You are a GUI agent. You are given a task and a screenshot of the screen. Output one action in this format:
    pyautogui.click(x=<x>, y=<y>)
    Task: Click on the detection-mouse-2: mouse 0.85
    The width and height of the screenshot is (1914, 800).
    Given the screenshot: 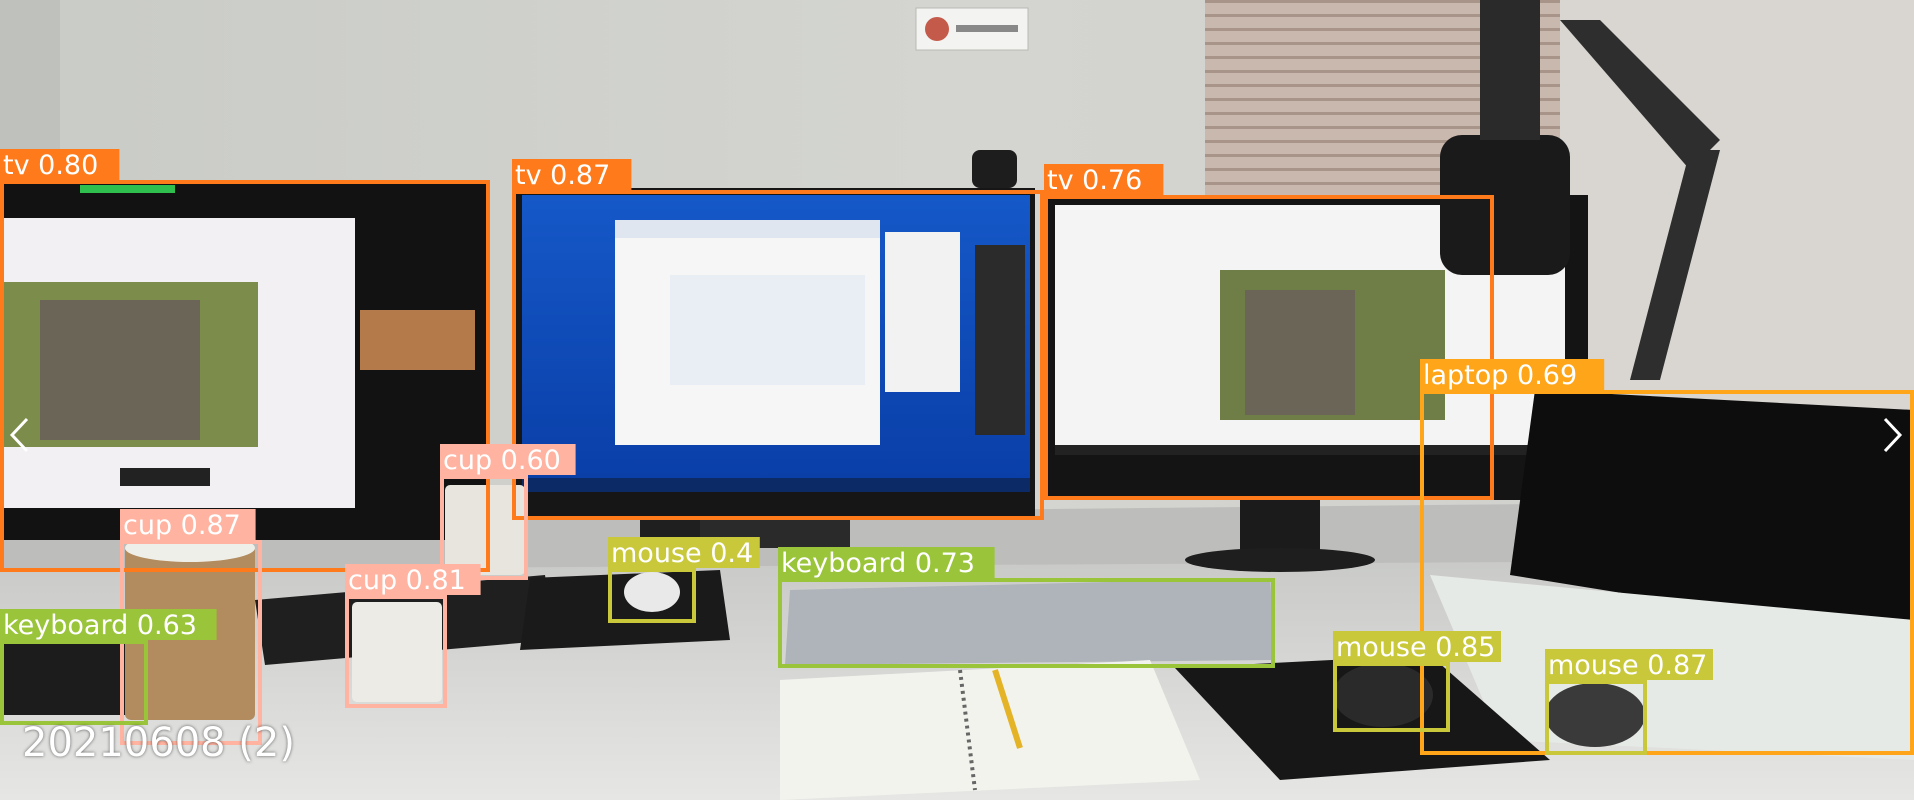 What is the action you would take?
    pyautogui.click(x=1417, y=681)
    